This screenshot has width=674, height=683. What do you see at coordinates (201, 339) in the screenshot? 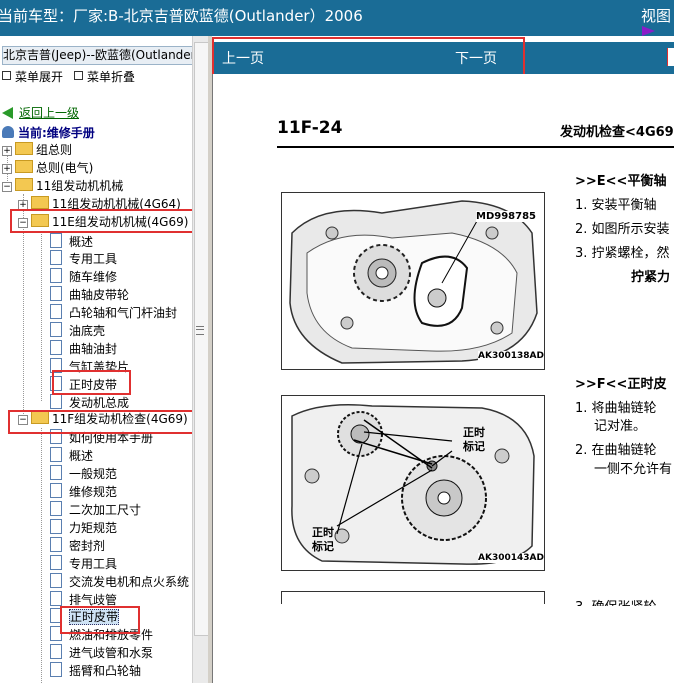
I see `scroll-thumb` at bounding box center [201, 339].